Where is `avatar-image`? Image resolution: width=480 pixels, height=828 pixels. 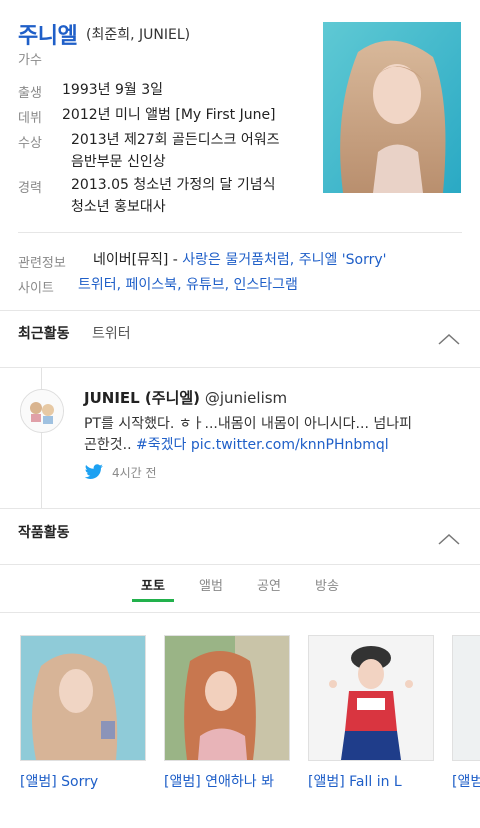
avatar-image is located at coordinates (42, 411).